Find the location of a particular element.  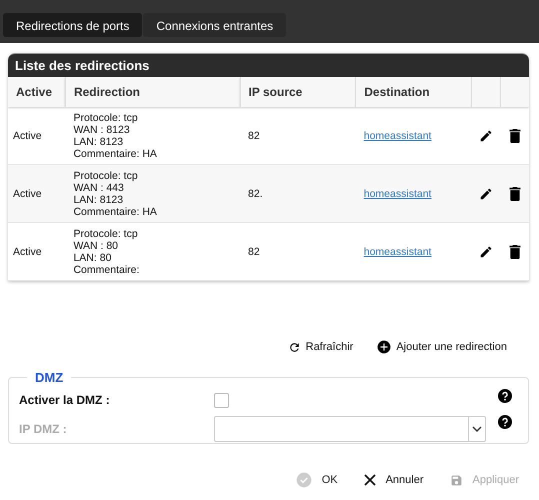

caret-icon is located at coordinates (477, 429).